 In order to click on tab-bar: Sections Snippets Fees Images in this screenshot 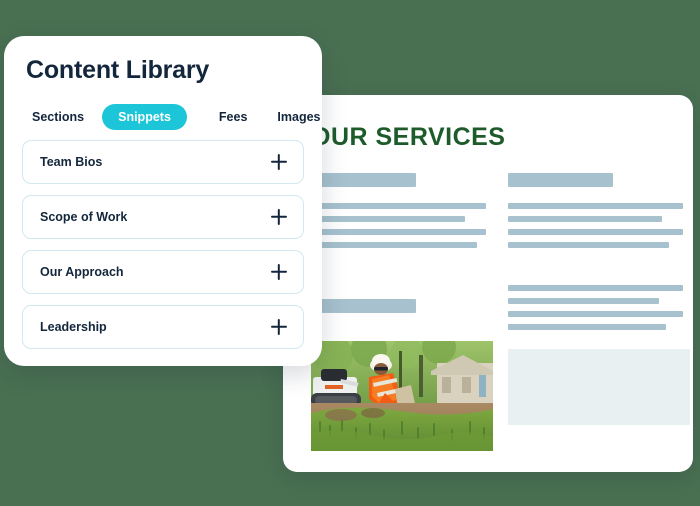, I will do `click(176, 117)`.